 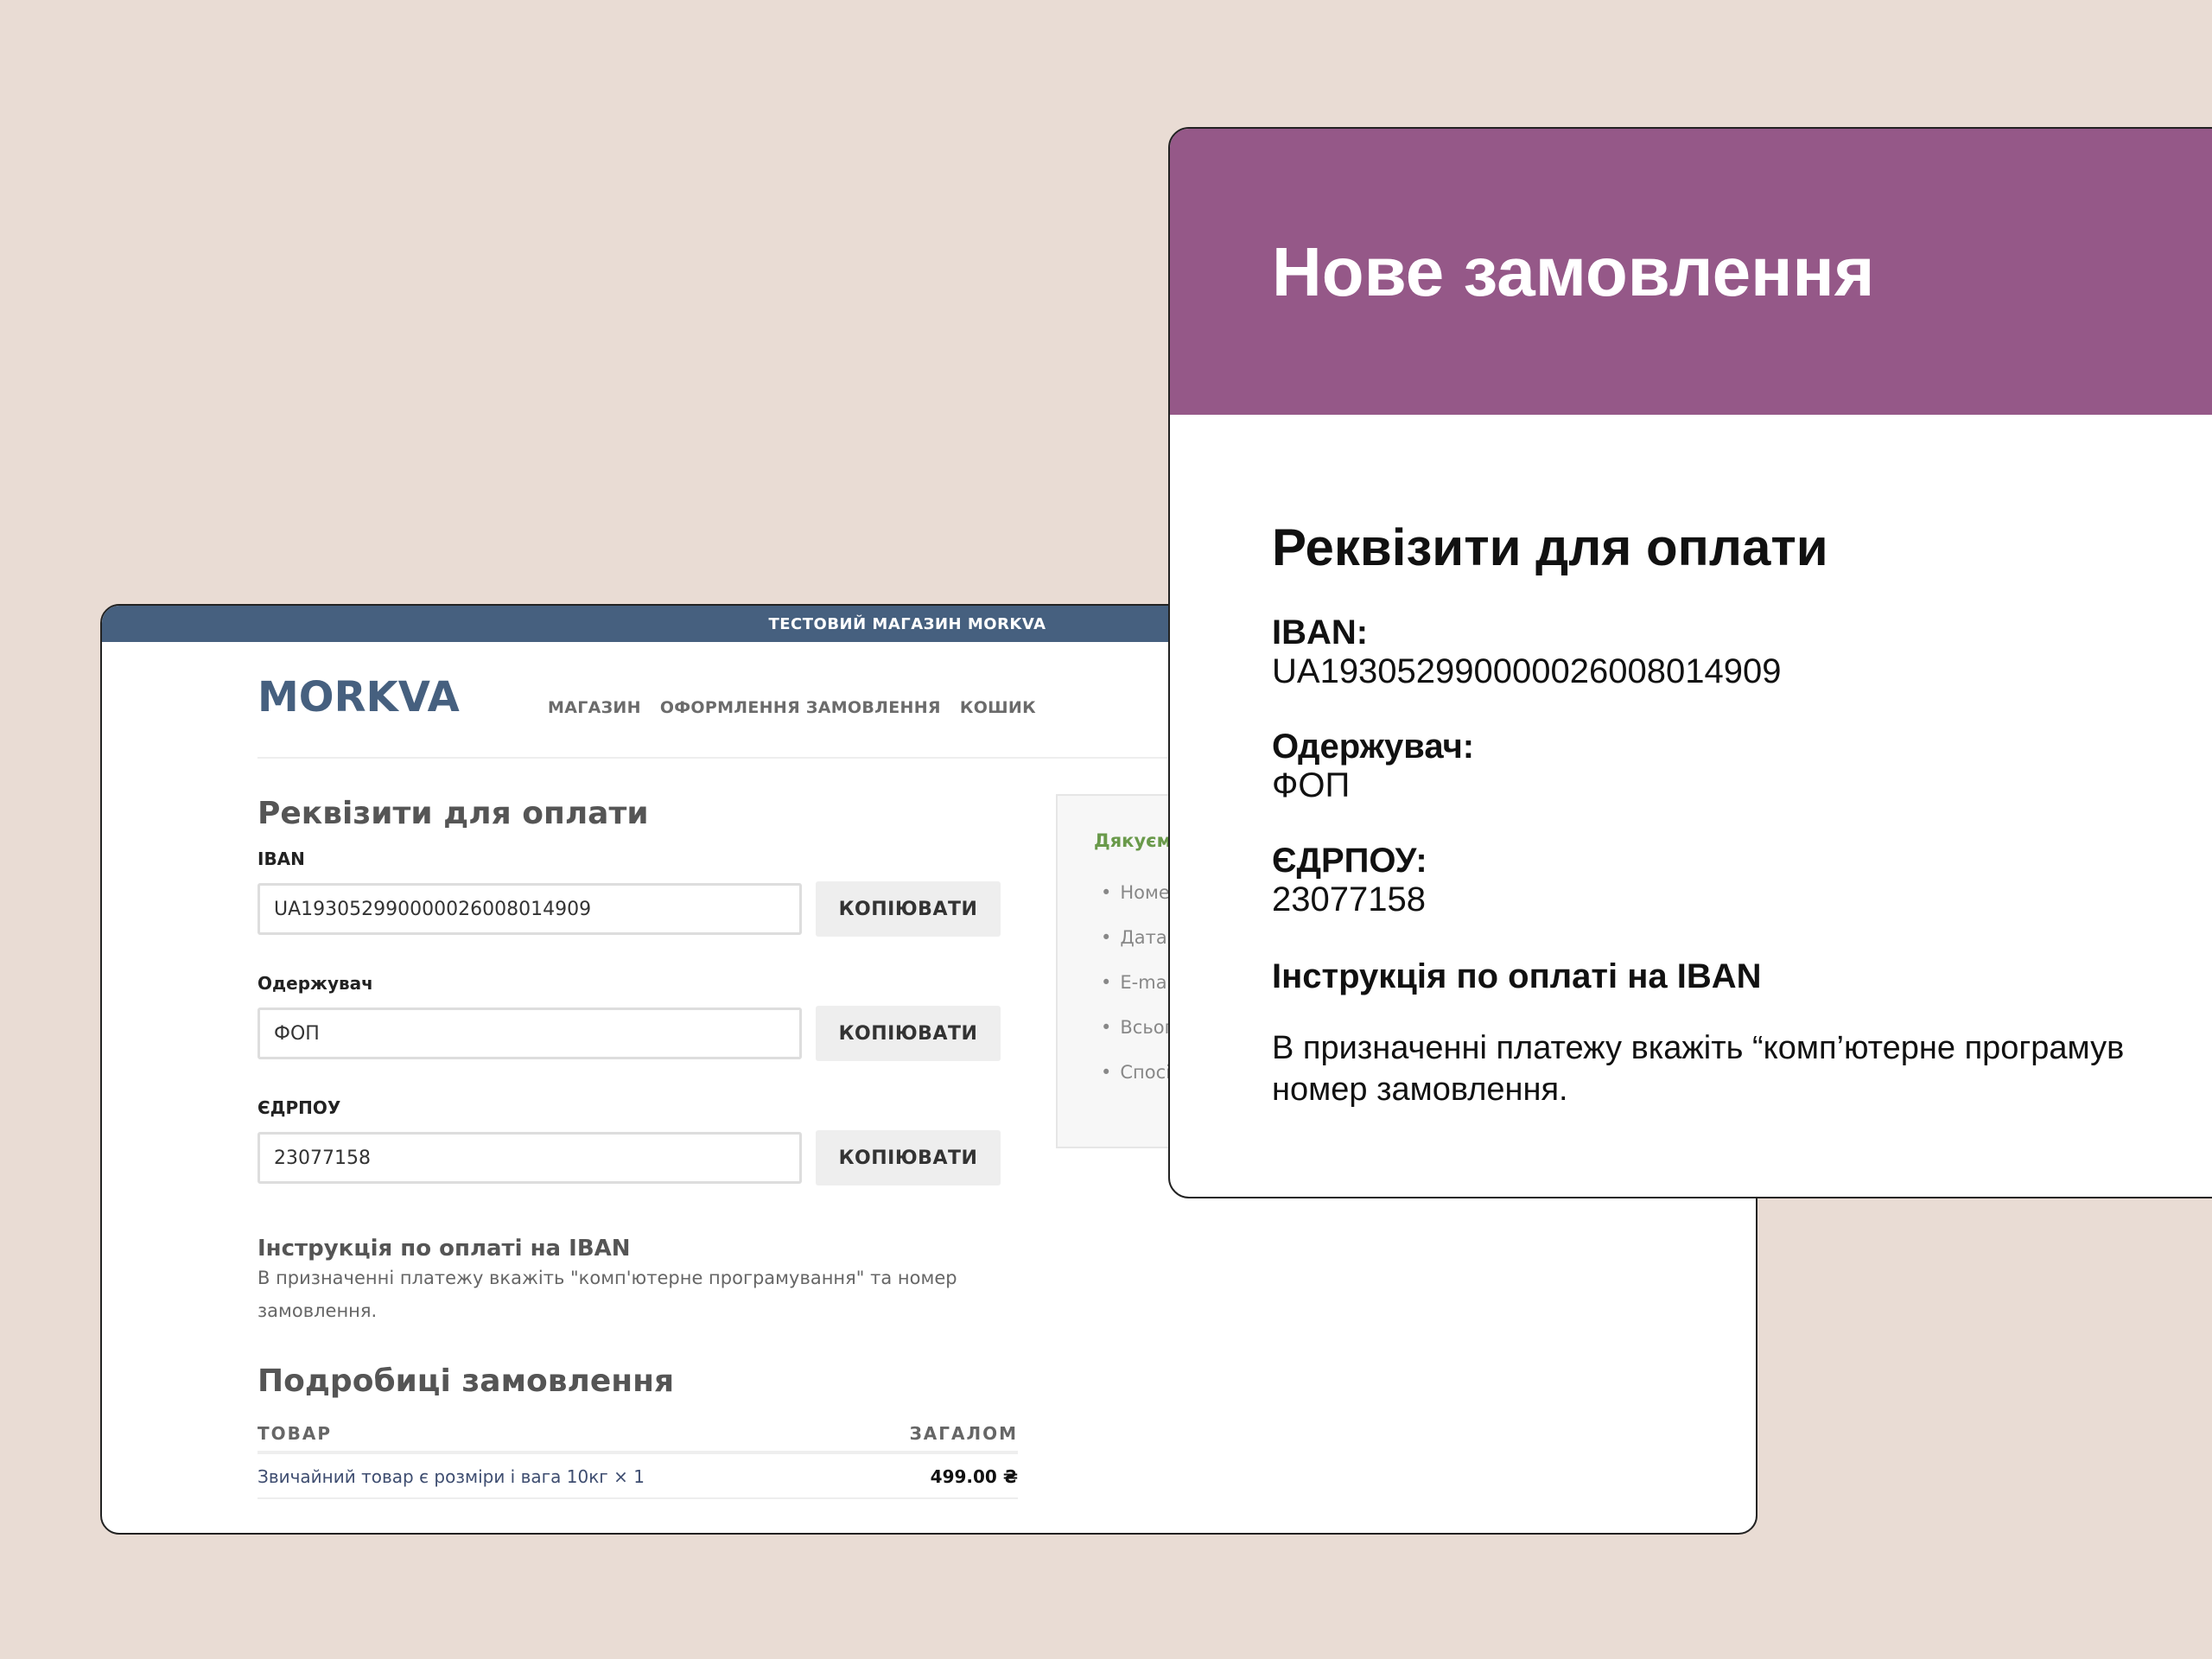 What do you see at coordinates (1550, 547) in the screenshot?
I see `email-payment-title: Реквізити для оплати` at bounding box center [1550, 547].